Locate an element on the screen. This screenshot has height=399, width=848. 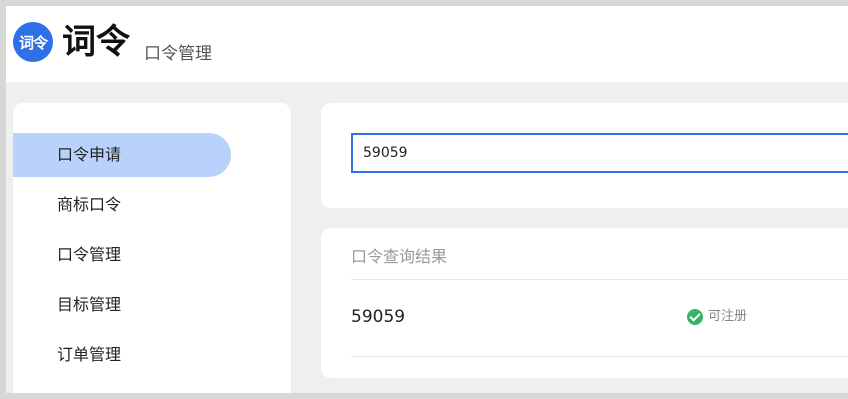
page-subtitle: 口令管理 is located at coordinates (178, 54).